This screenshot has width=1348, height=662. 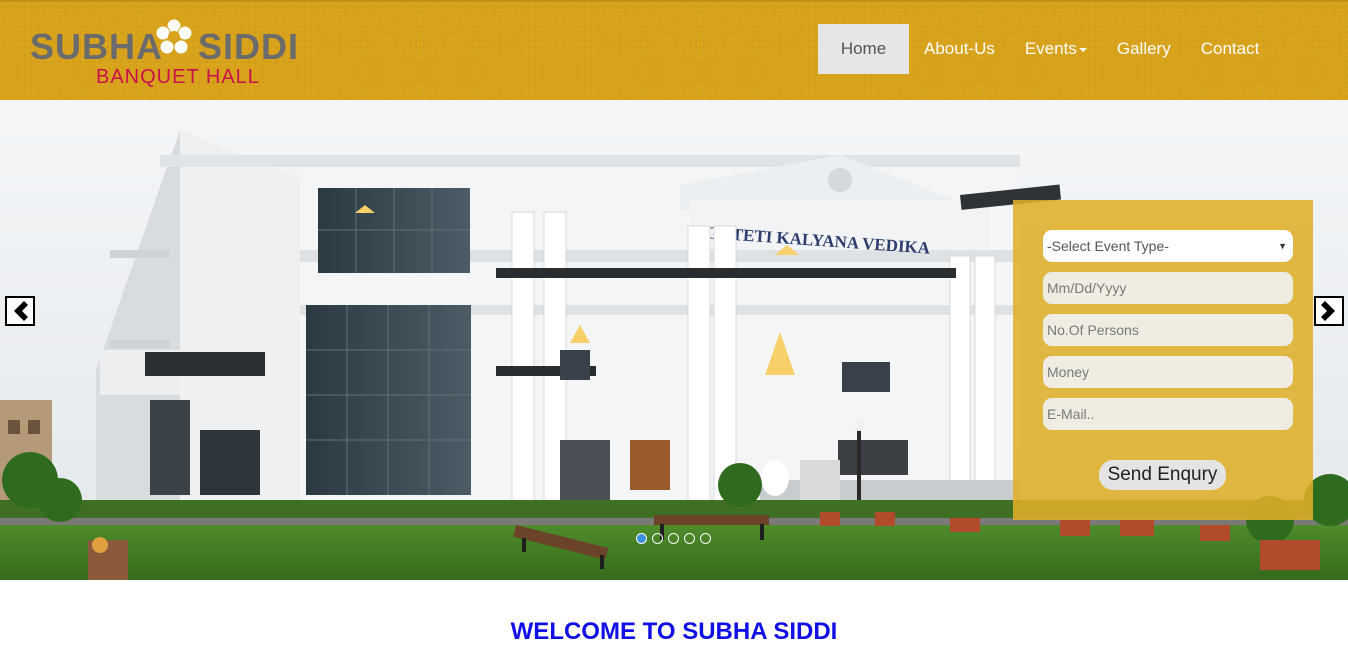 I want to click on carousel-prev-button, so click(x=20, y=311).